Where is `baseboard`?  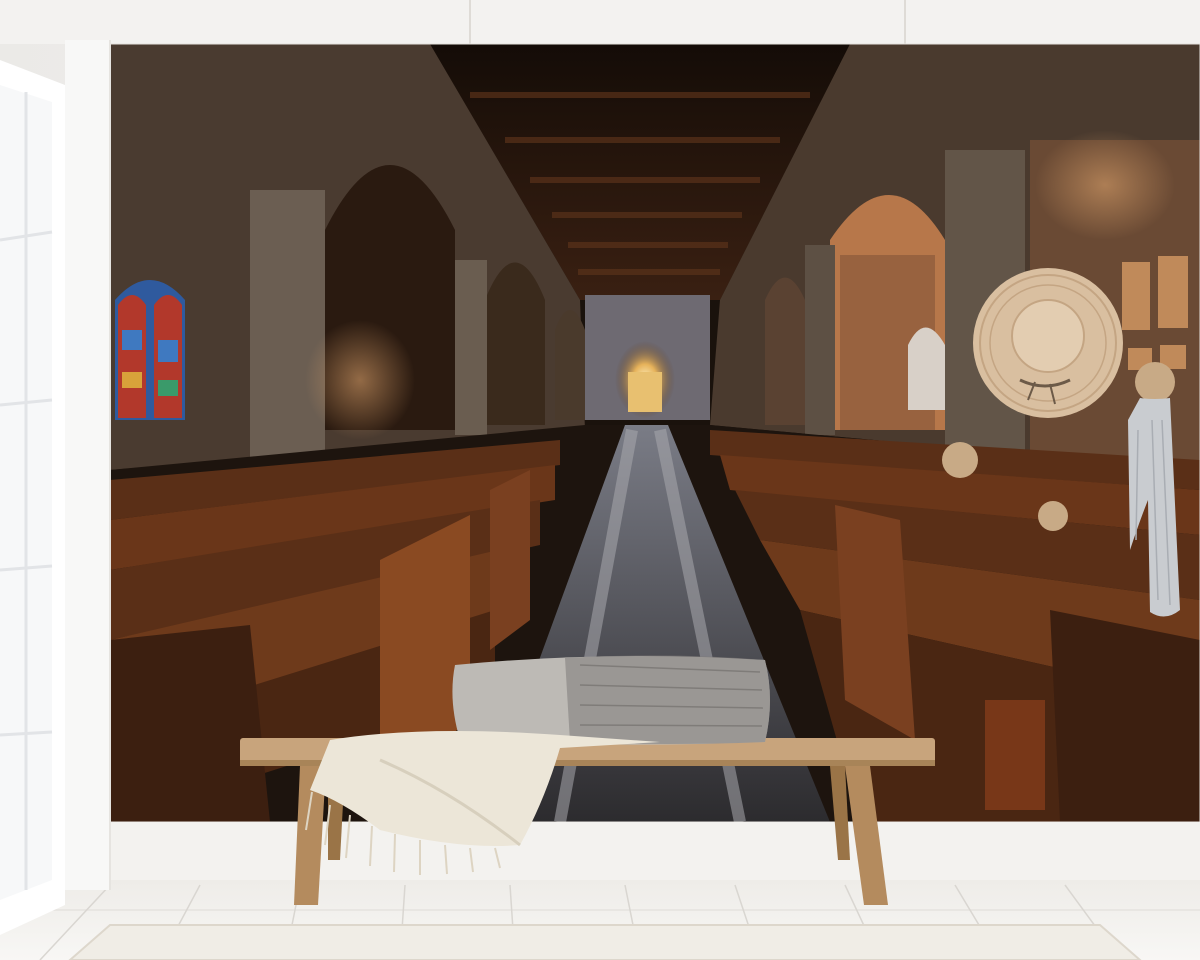
baseboard is located at coordinates (655, 851).